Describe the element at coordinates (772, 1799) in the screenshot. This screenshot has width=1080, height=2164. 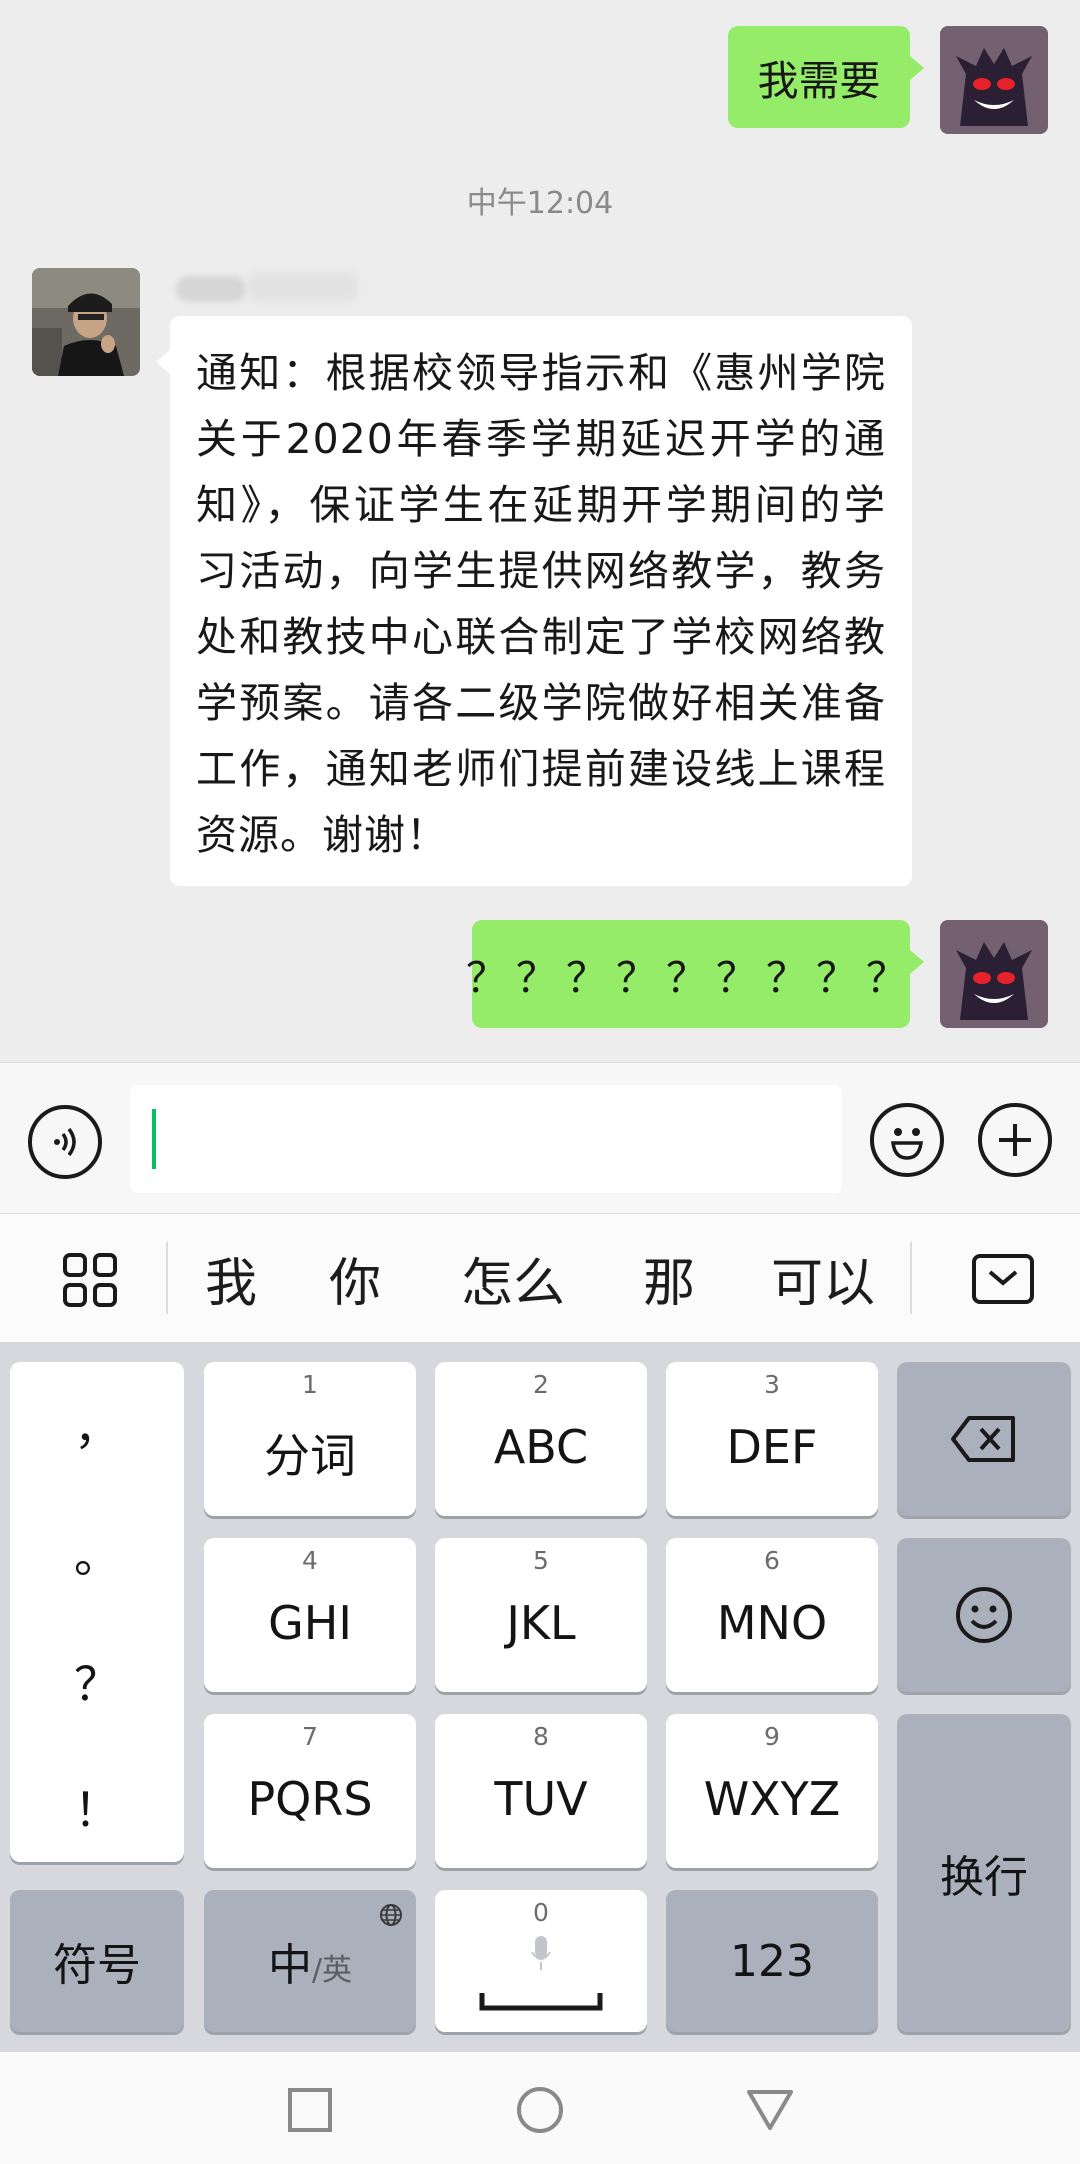
I see `key-label: WXYZ` at that location.